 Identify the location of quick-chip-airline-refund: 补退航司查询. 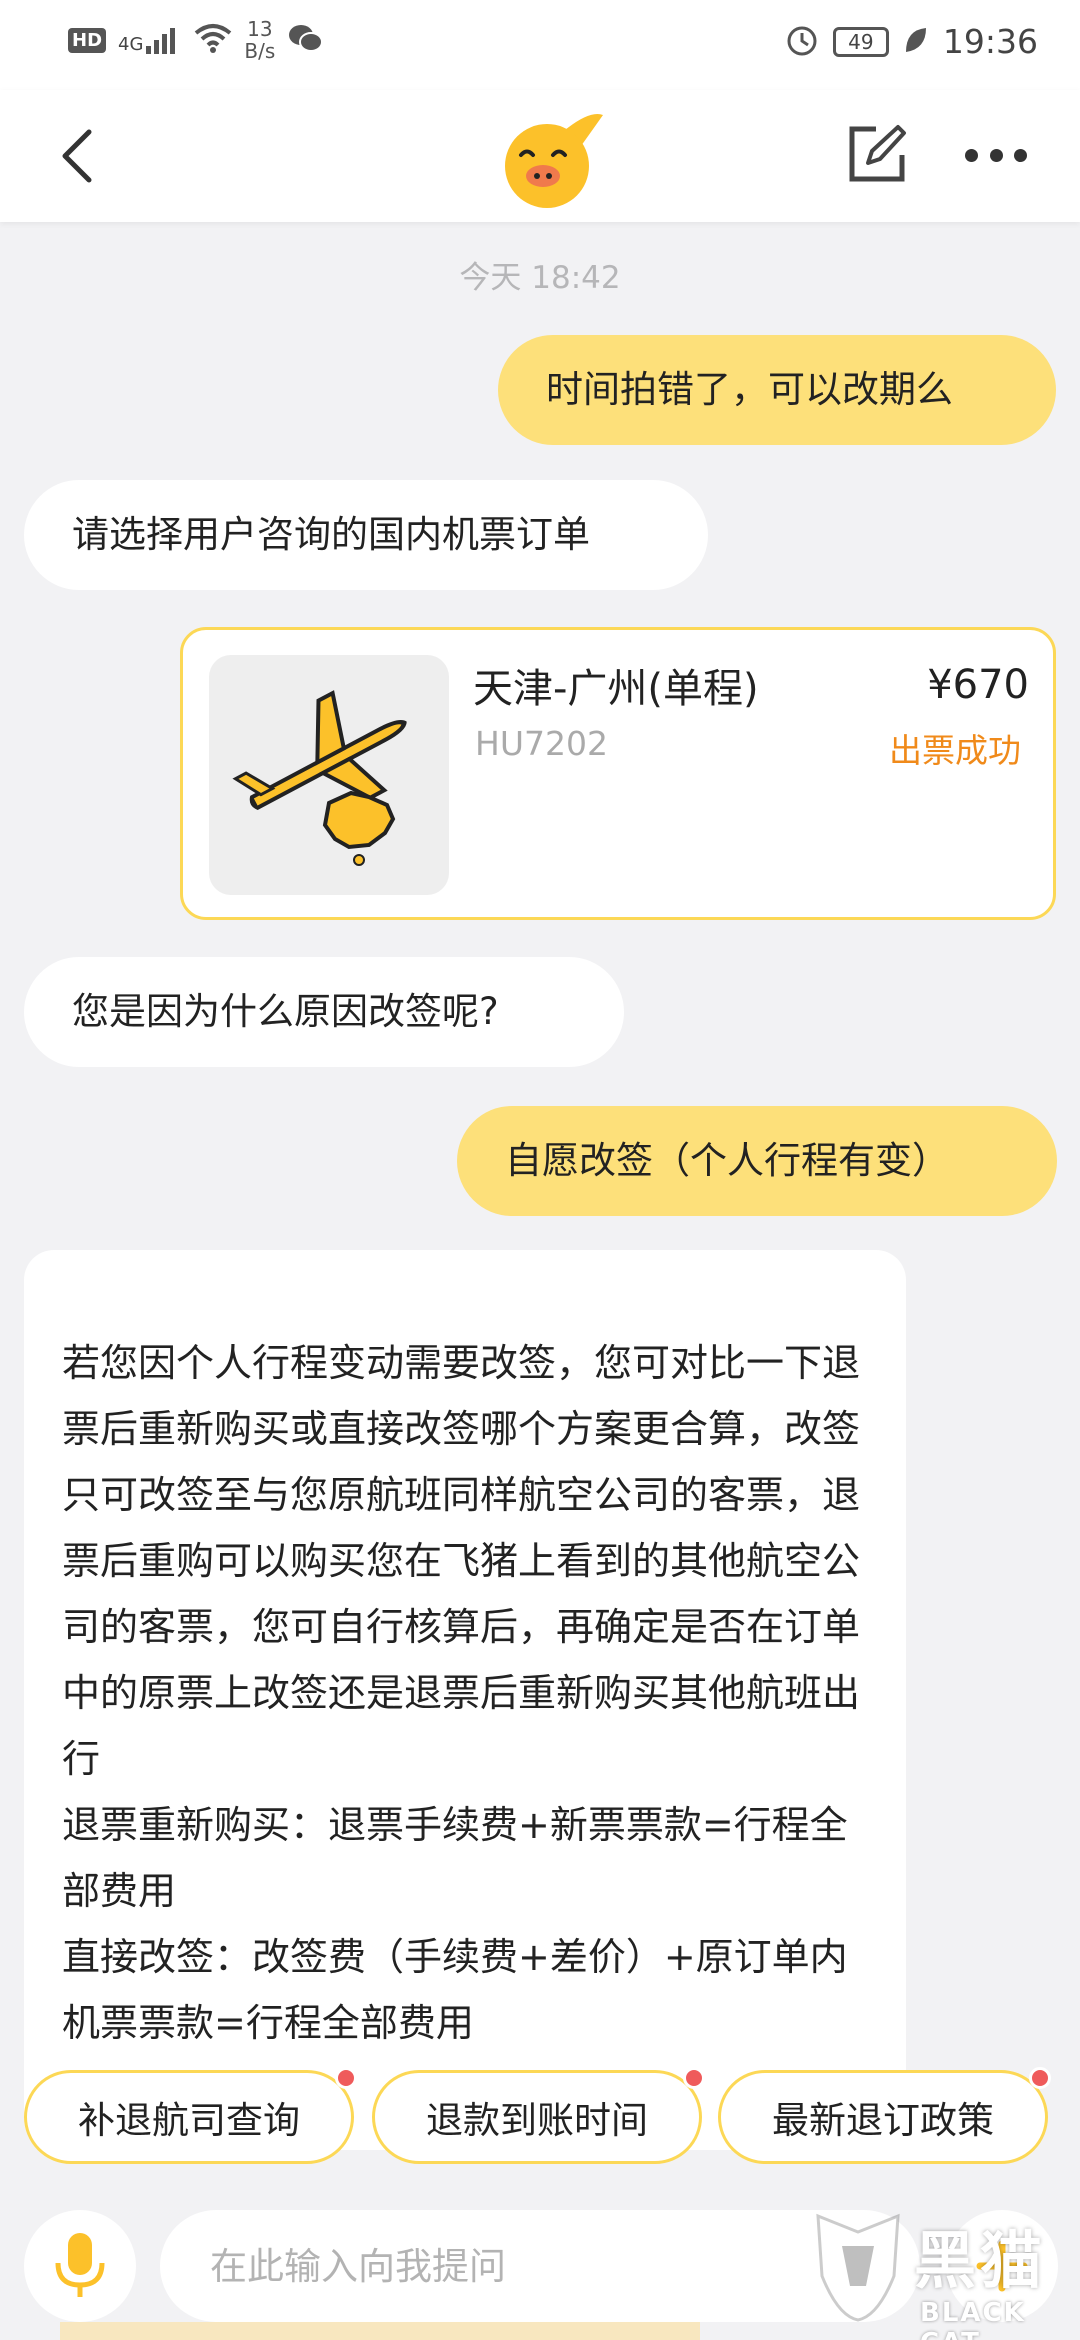
(190, 2115).